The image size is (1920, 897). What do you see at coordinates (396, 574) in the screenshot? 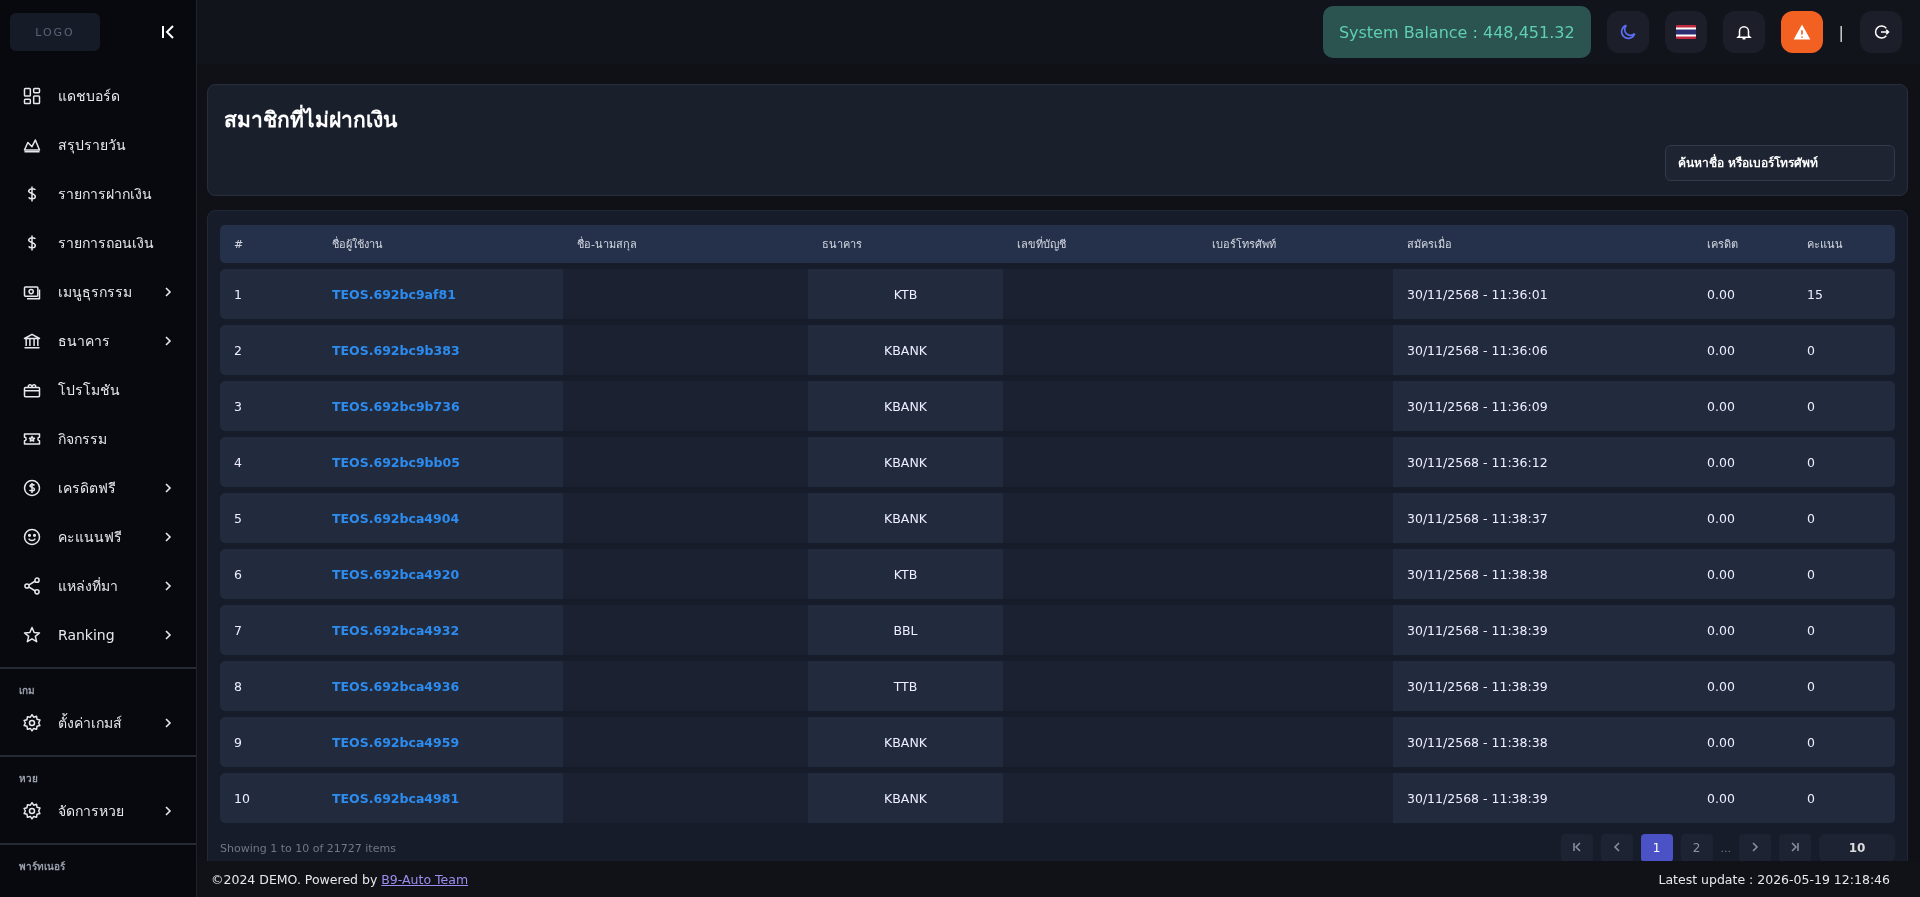
I see `username-link: TEOS.692bca4920` at bounding box center [396, 574].